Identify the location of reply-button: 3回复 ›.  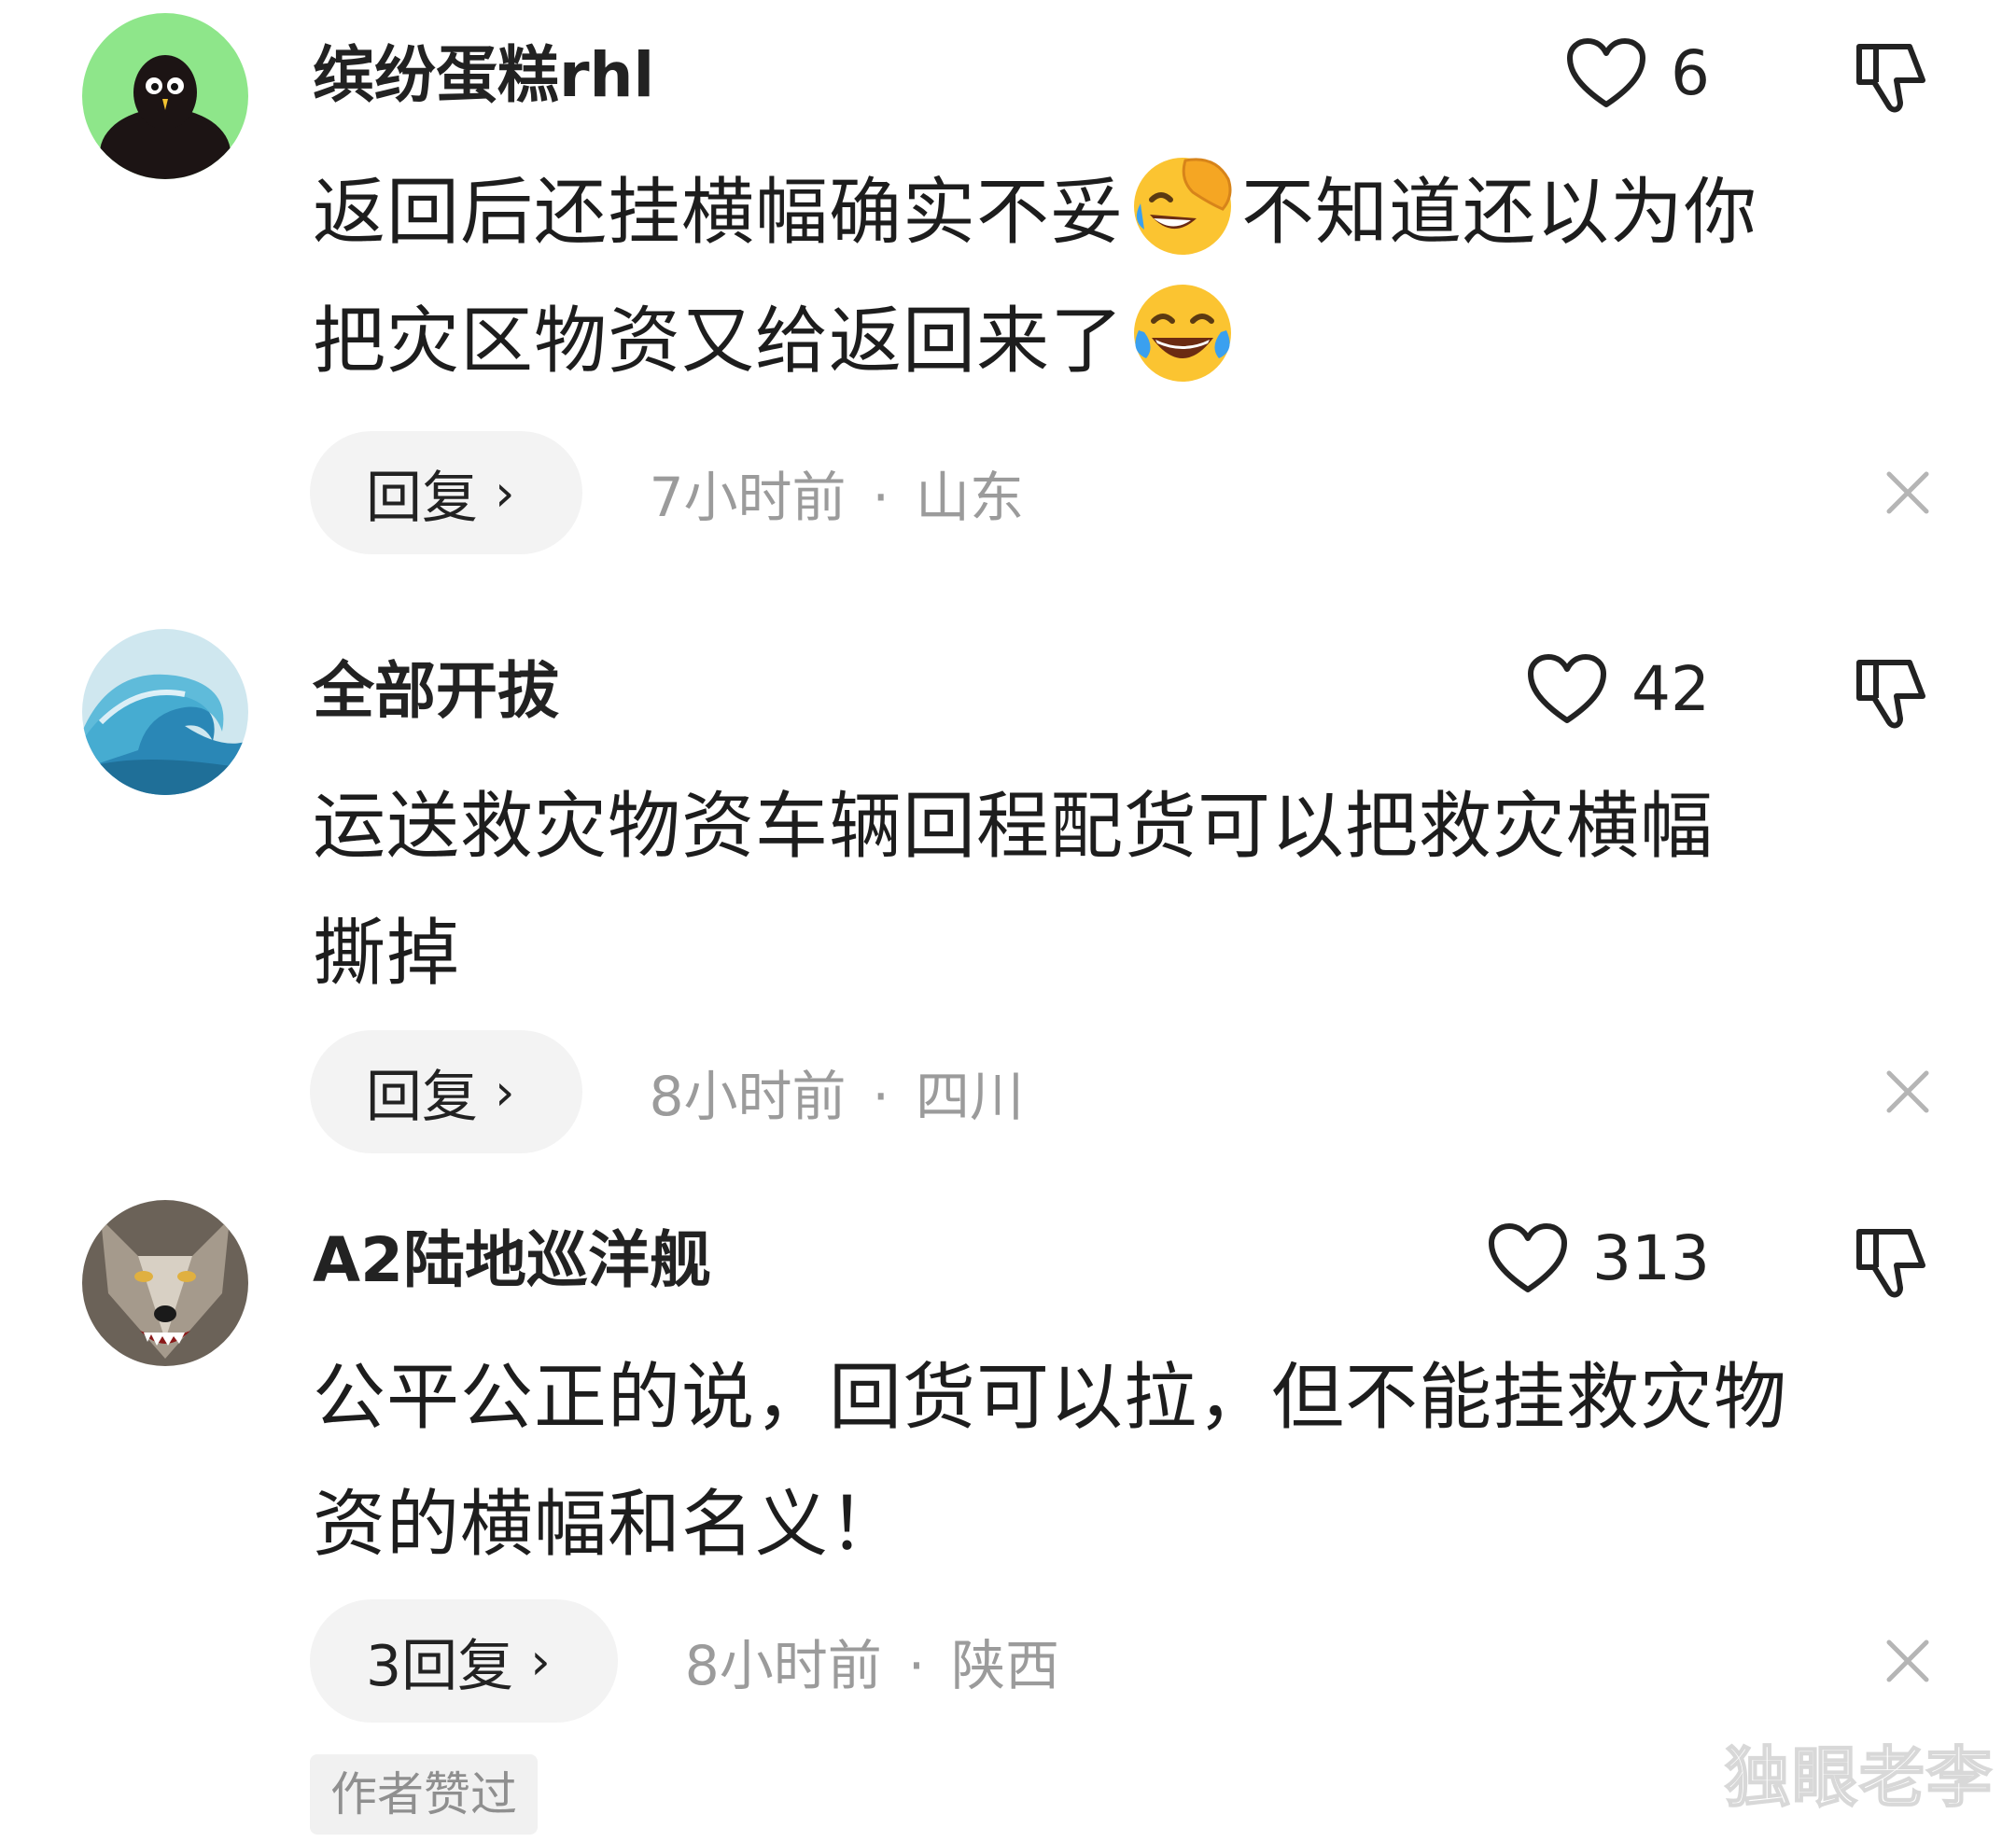
(464, 1661).